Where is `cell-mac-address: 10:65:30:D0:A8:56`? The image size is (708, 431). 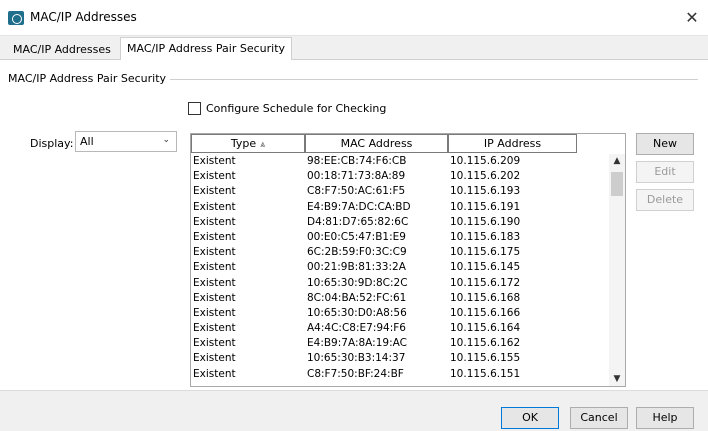
cell-mac-address: 10:65:30:D0:A8:56 is located at coordinates (357, 312).